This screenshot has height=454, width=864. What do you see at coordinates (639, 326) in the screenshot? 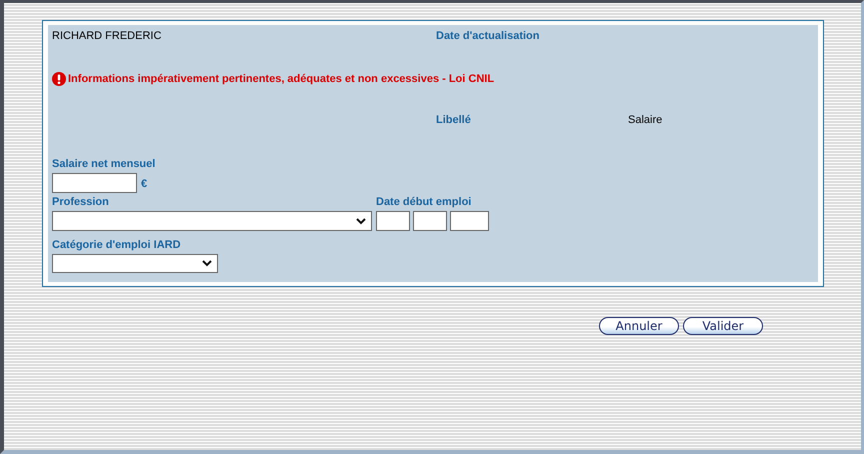
I see `cancel-button: Annuler` at bounding box center [639, 326].